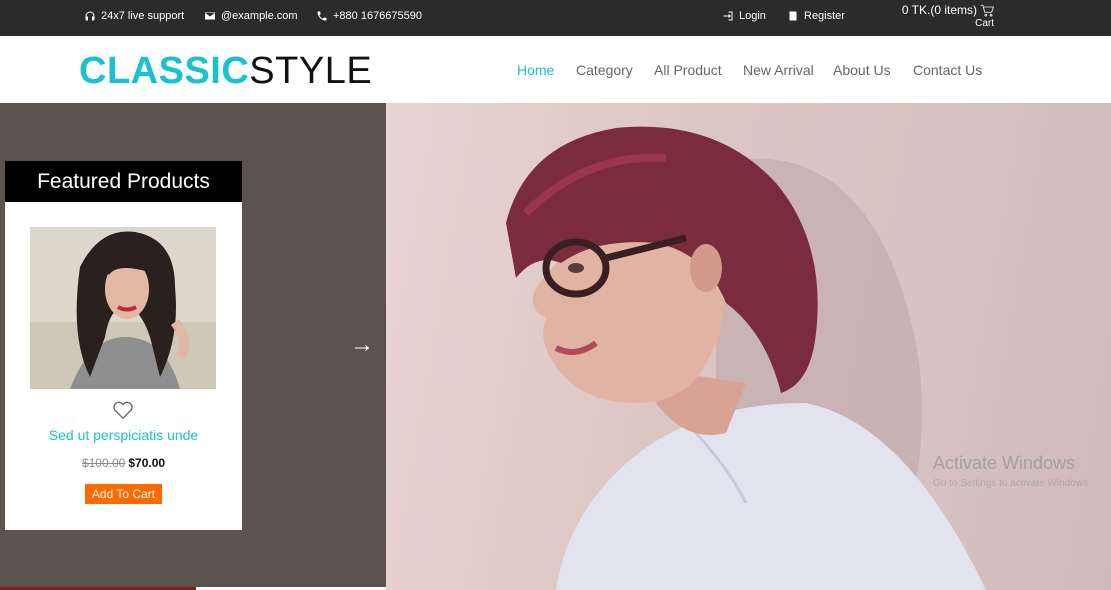 The height and width of the screenshot is (590, 1111). Describe the element at coordinates (378, 16) in the screenshot. I see `phone-text: +880 1676675590` at that location.